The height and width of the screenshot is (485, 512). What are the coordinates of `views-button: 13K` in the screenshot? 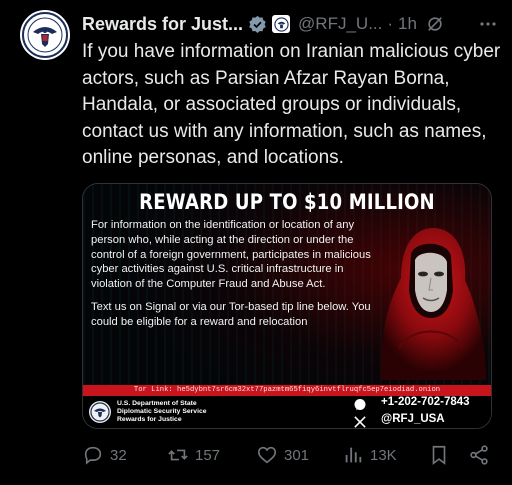 It's located at (369, 455).